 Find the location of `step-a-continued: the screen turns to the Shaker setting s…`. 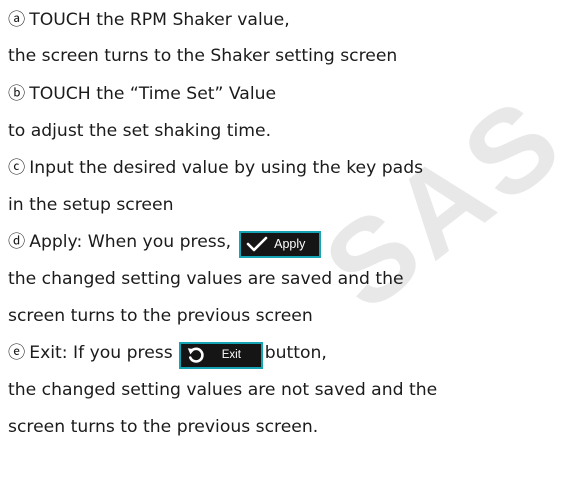

step-a-continued: the screen turns to the Shaker setting s… is located at coordinates (202, 56).